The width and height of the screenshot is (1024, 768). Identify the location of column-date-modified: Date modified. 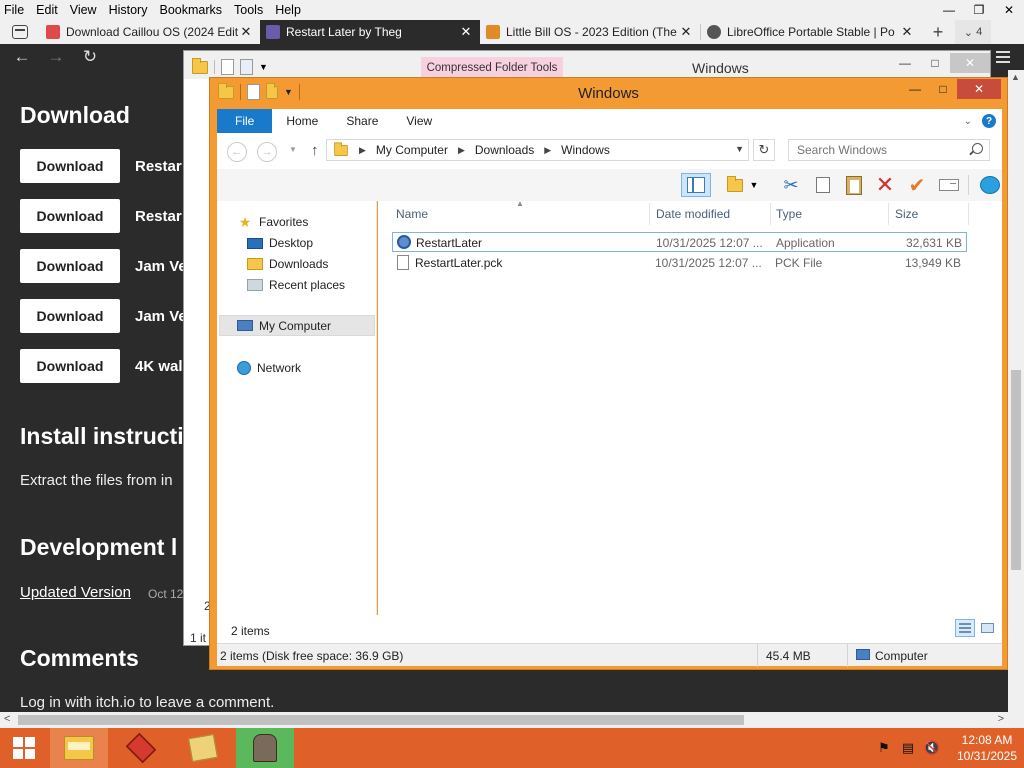
(693, 214).